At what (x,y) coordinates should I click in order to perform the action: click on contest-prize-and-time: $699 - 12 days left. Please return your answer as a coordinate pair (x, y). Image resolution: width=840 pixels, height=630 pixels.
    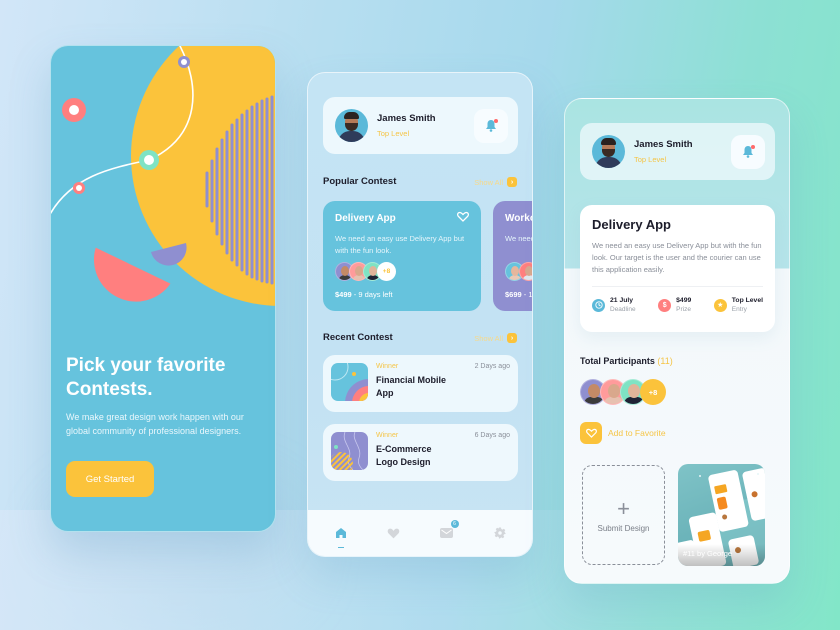
    Looking at the image, I should click on (519, 294).